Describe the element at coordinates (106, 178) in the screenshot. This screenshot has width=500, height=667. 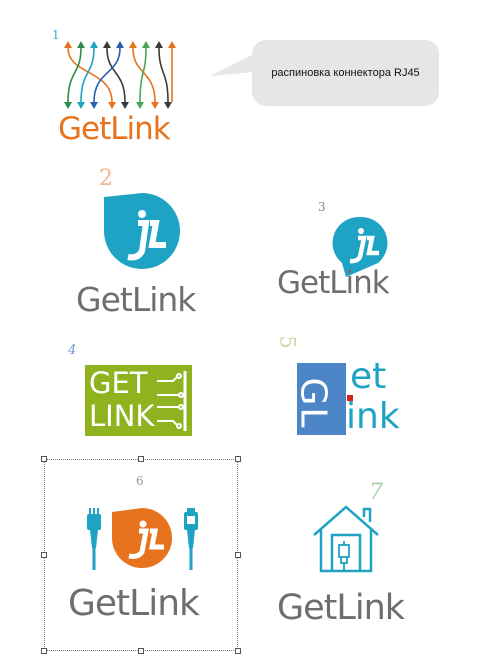
I see `option-number-2: 2` at that location.